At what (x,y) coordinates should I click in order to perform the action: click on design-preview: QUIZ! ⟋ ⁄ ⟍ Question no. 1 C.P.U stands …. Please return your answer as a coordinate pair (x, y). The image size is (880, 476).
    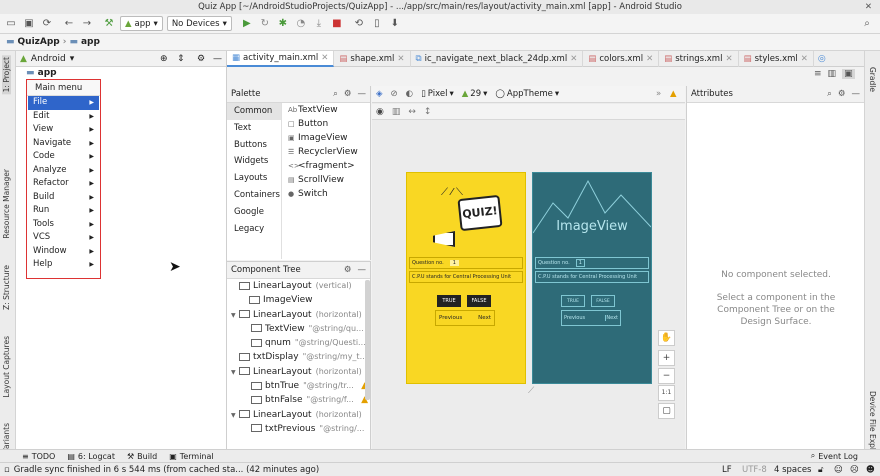
    Looking at the image, I should click on (466, 278).